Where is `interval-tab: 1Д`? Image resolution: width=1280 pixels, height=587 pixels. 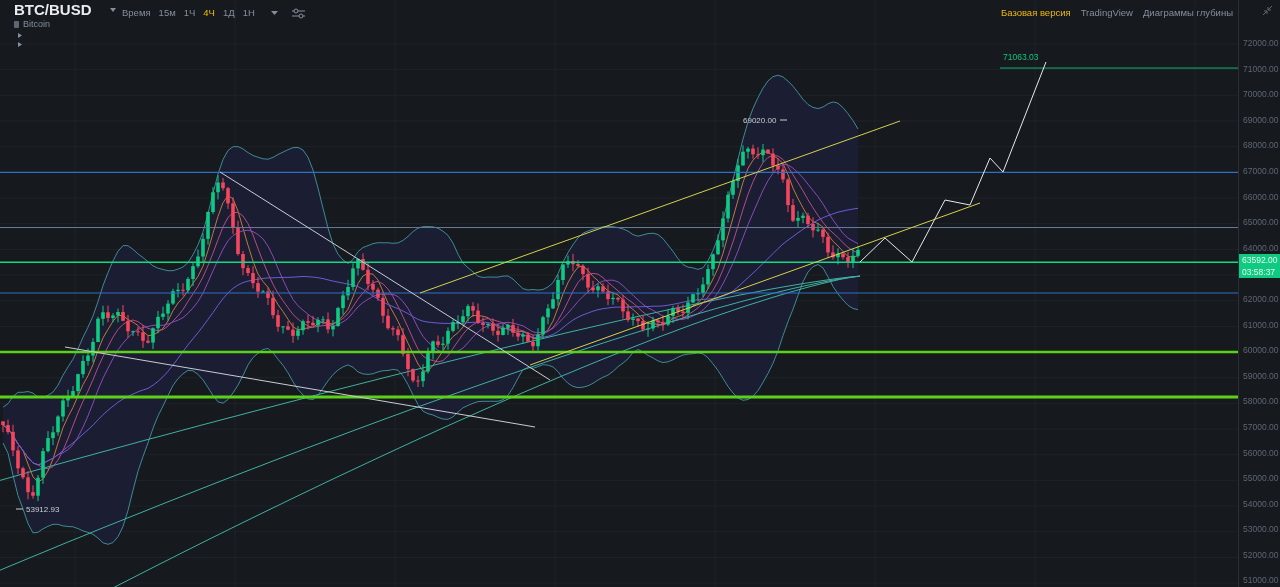
interval-tab: 1Д is located at coordinates (228, 13).